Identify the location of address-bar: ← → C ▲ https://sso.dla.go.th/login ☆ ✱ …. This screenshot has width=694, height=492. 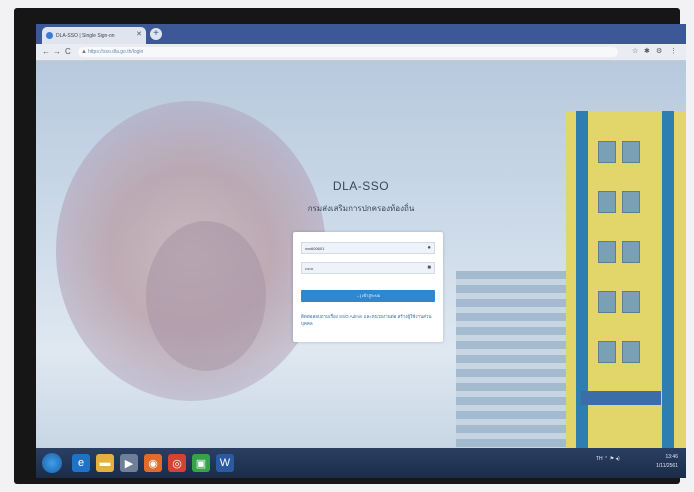
(361, 52).